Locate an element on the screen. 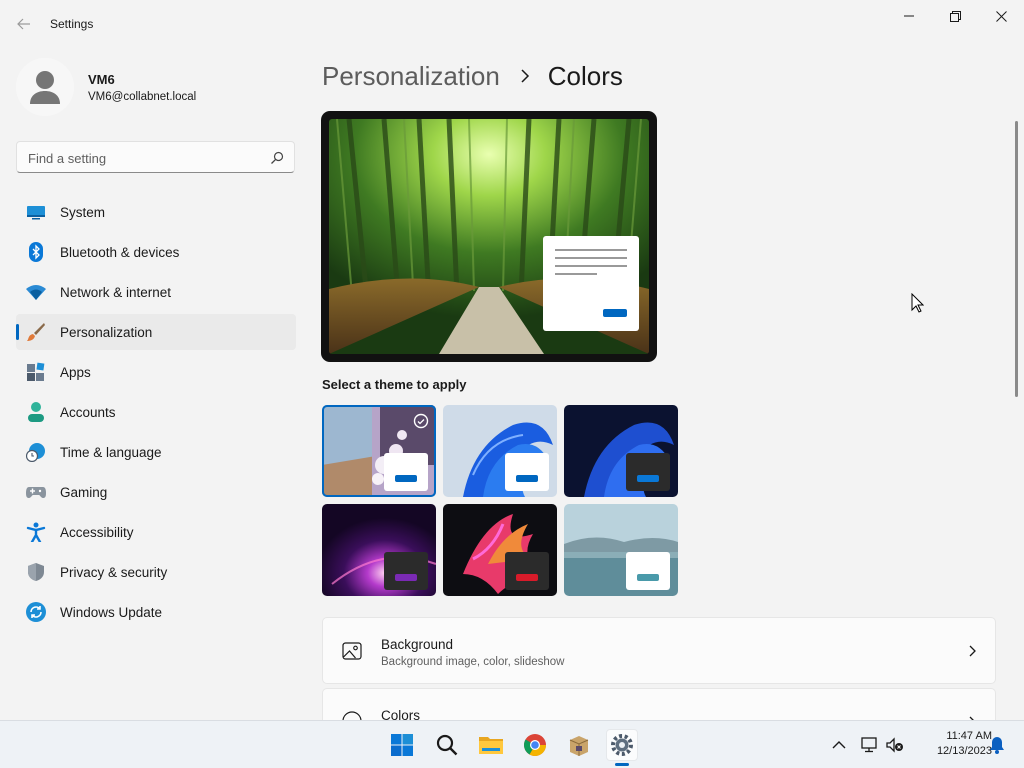 The height and width of the screenshot is (768, 1024). volume-muted-icon is located at coordinates (895, 745).